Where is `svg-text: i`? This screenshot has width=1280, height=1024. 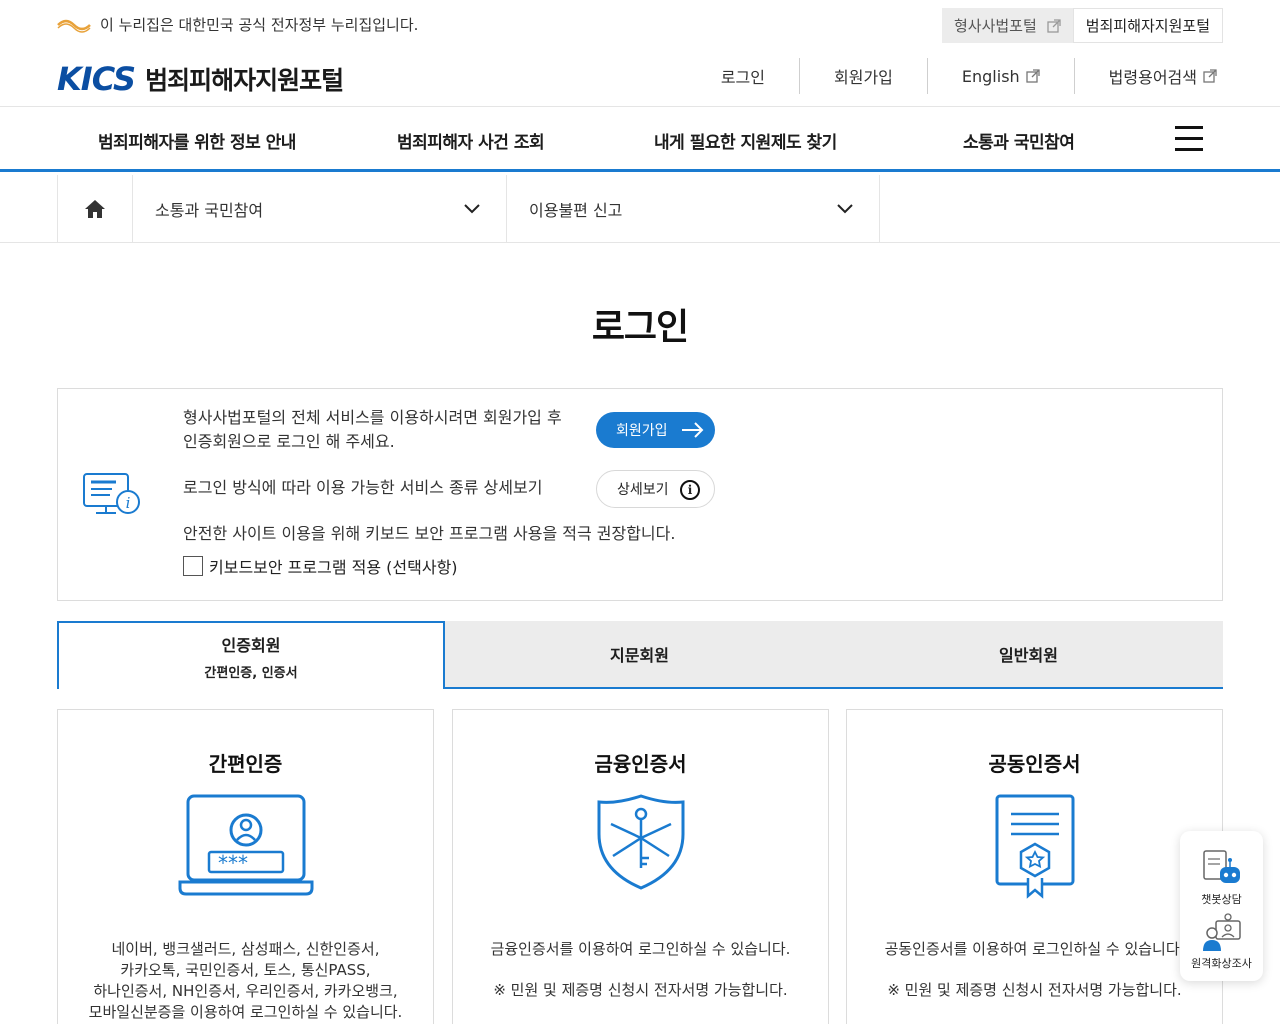 svg-text: i is located at coordinates (128, 503).